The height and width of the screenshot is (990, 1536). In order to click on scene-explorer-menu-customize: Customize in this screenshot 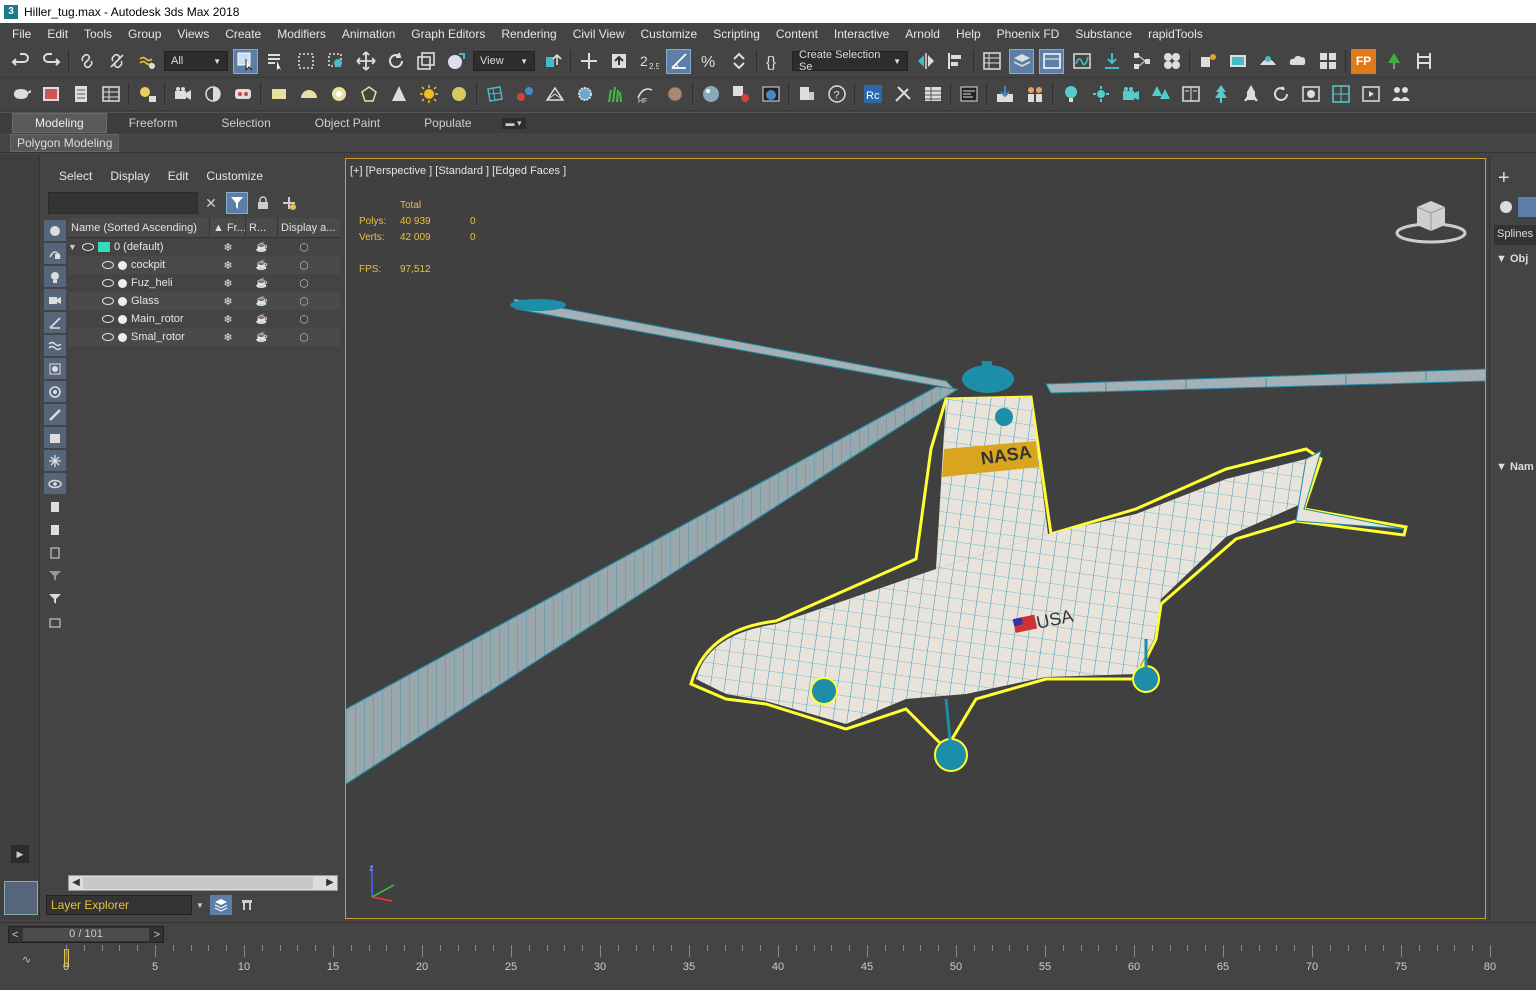, I will do `click(234, 177)`.